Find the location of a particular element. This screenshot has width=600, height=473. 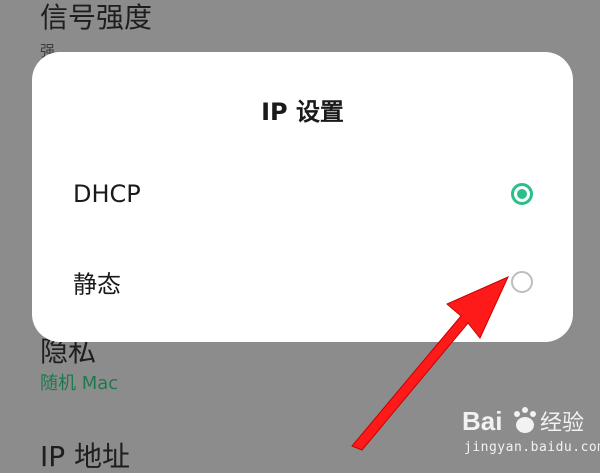

watermark-url: jingyan.baidu.com is located at coordinates (532, 447).